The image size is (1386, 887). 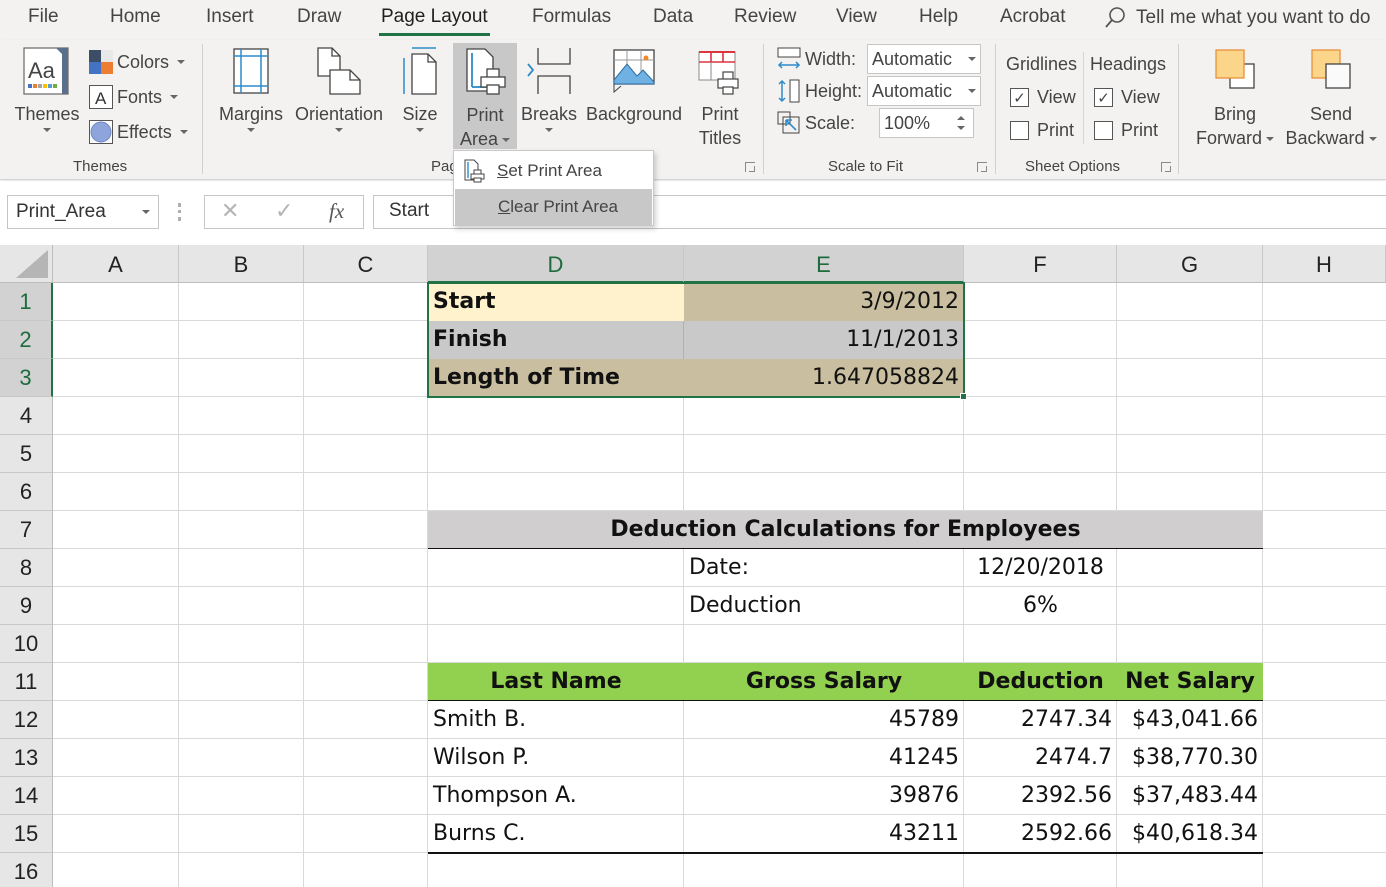 I want to click on tab-help: Help, so click(x=938, y=17).